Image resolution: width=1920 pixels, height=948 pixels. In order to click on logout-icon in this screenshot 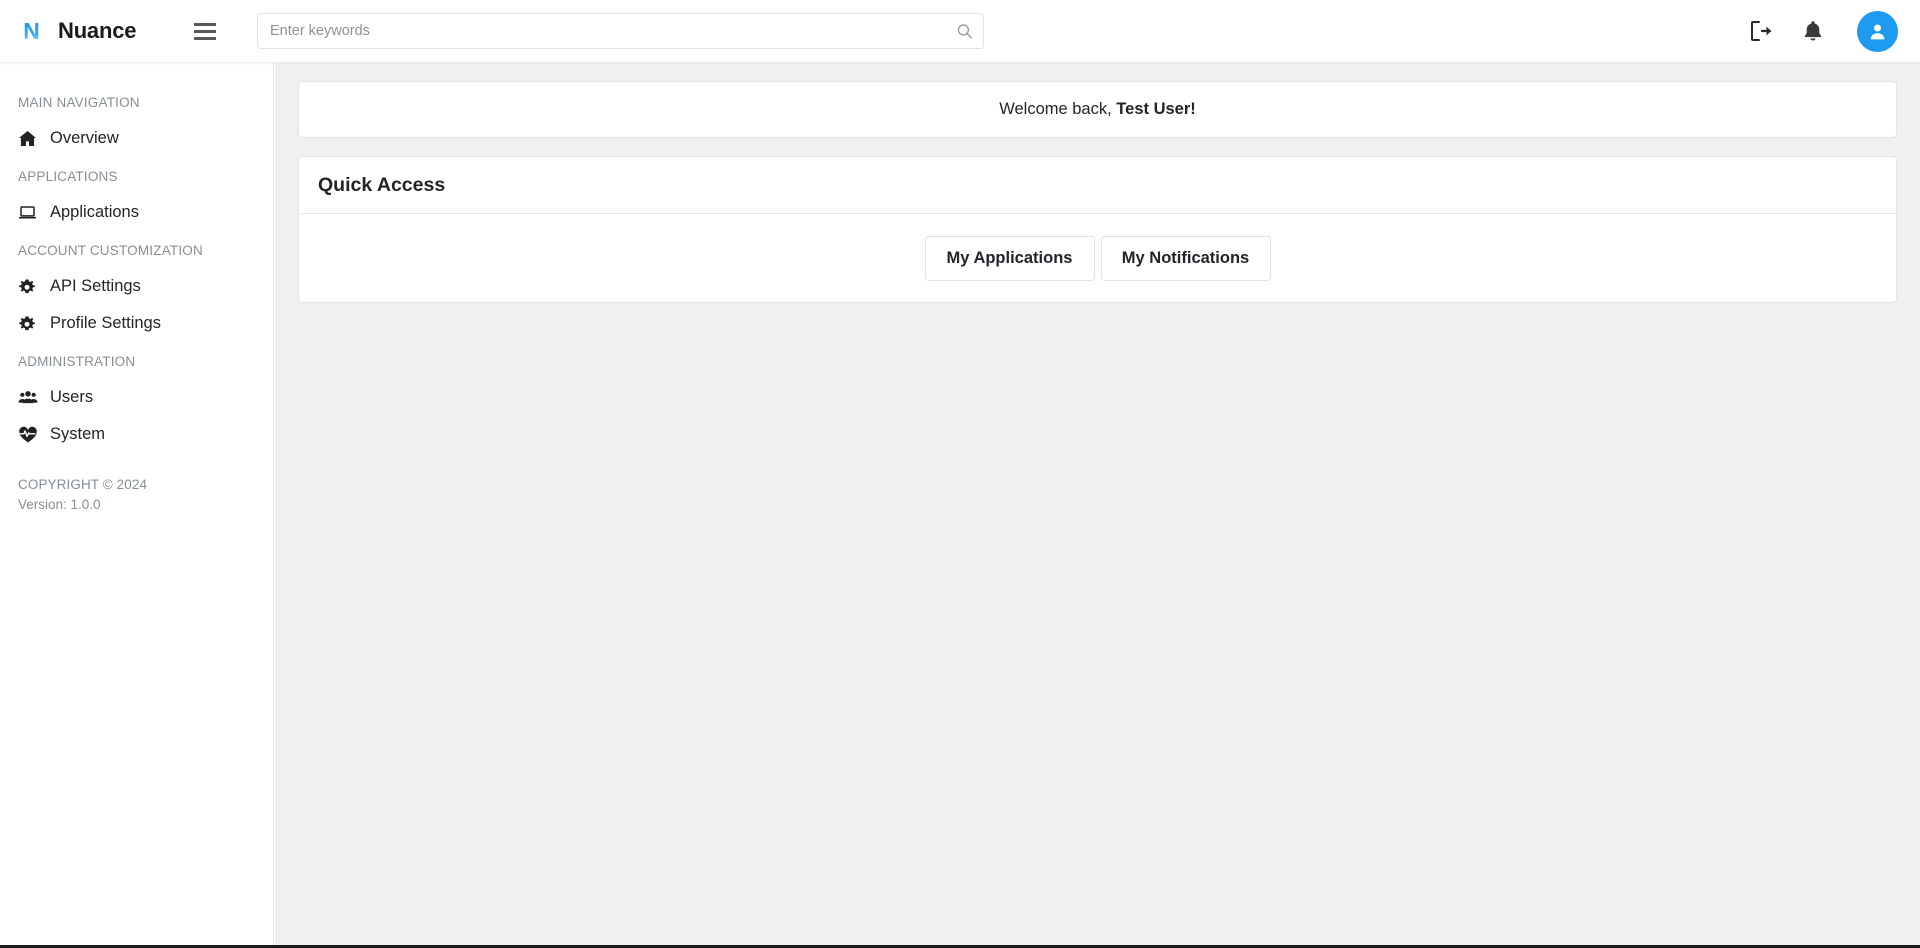, I will do `click(1761, 31)`.